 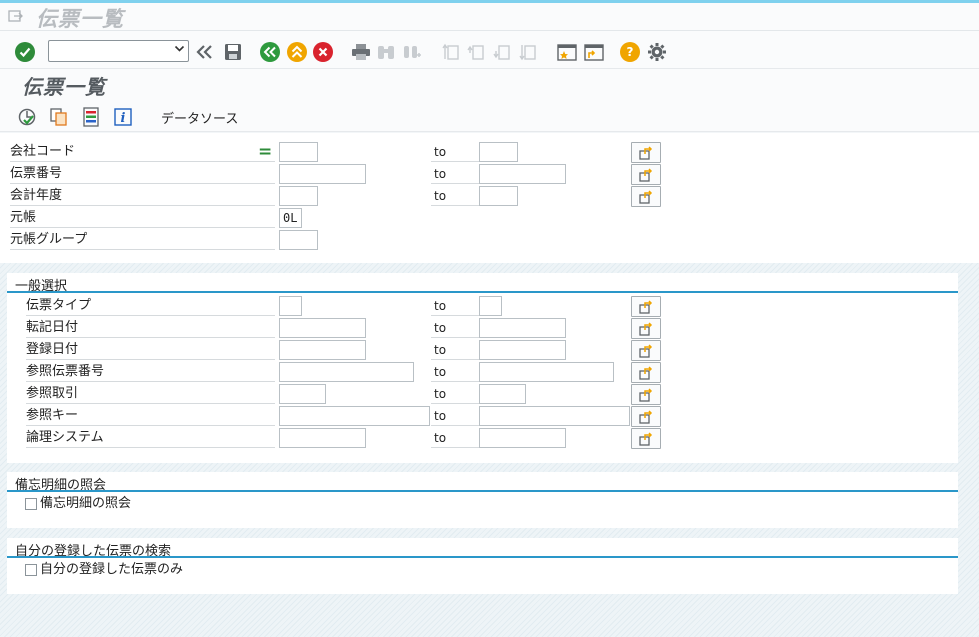 I want to click on ledger-input: 0L, so click(x=290, y=218).